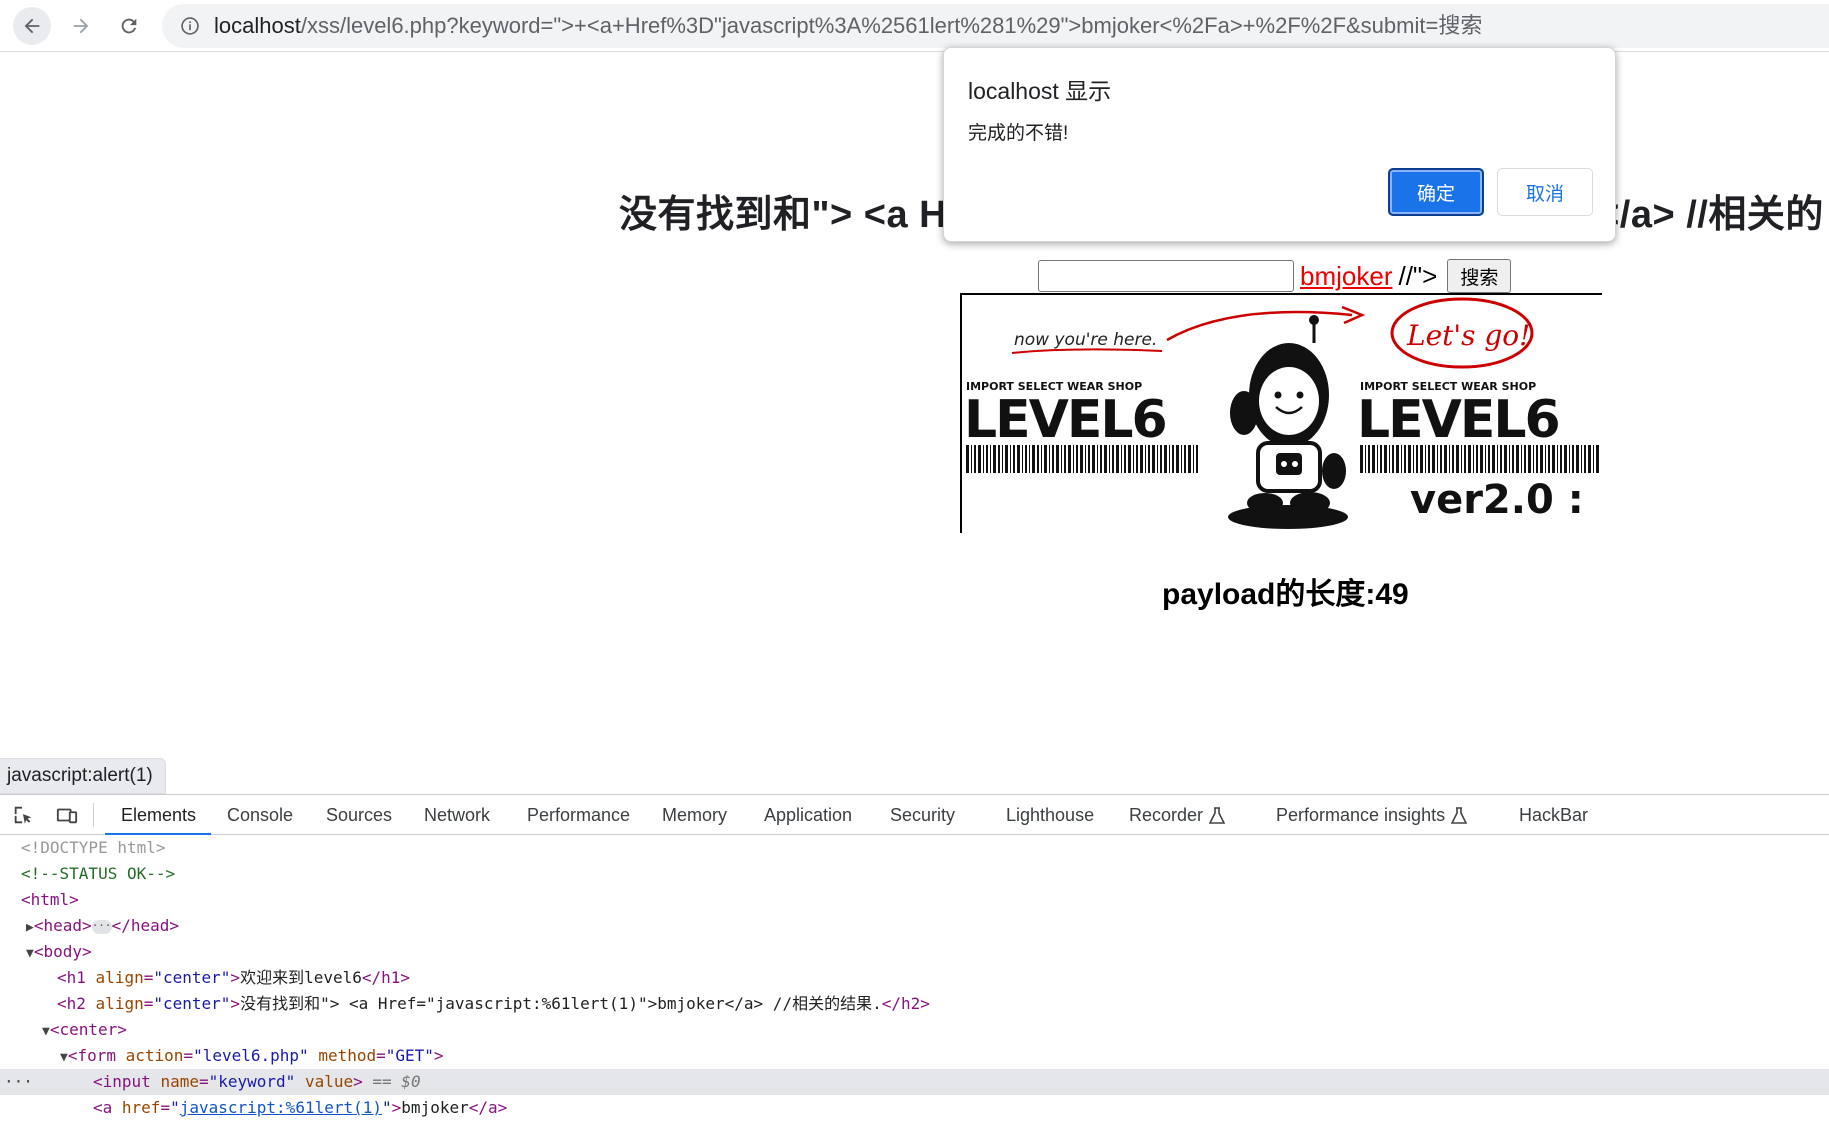  Describe the element at coordinates (1553, 815) in the screenshot. I see `tab-hackbar: HackBar` at that location.